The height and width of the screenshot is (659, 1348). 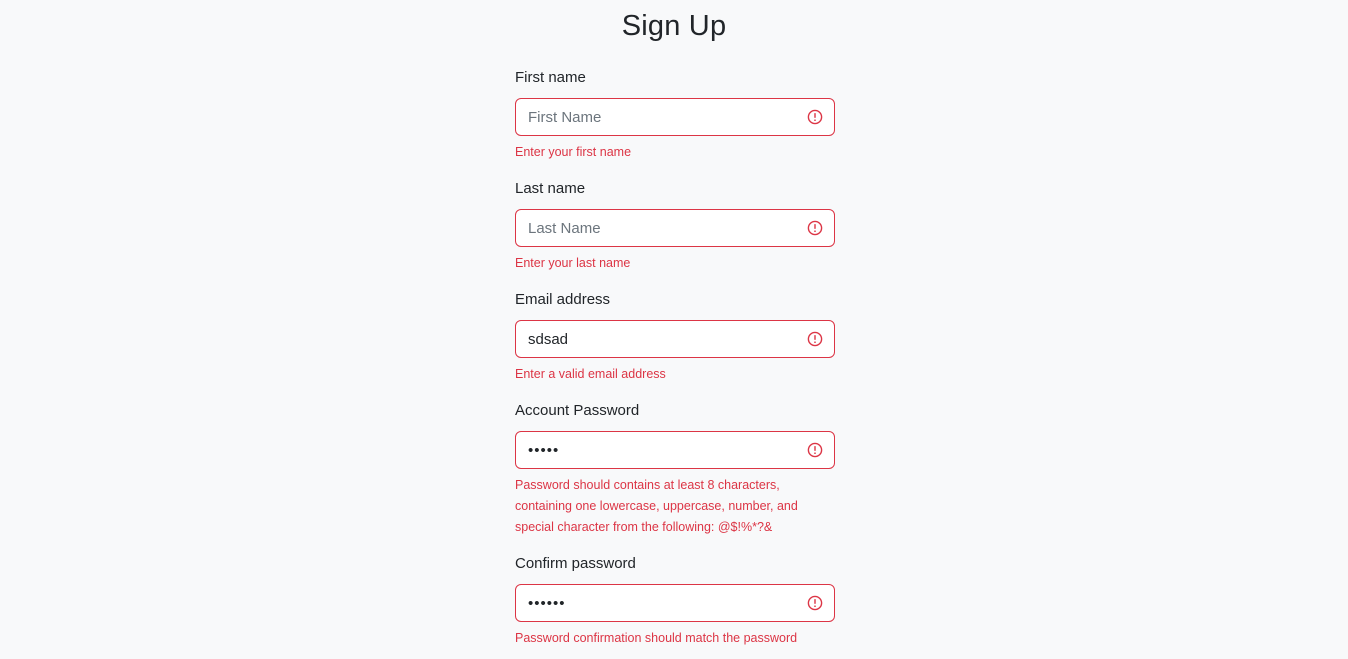 What do you see at coordinates (575, 563) in the screenshot?
I see `confirm-password-label: Confirm password` at bounding box center [575, 563].